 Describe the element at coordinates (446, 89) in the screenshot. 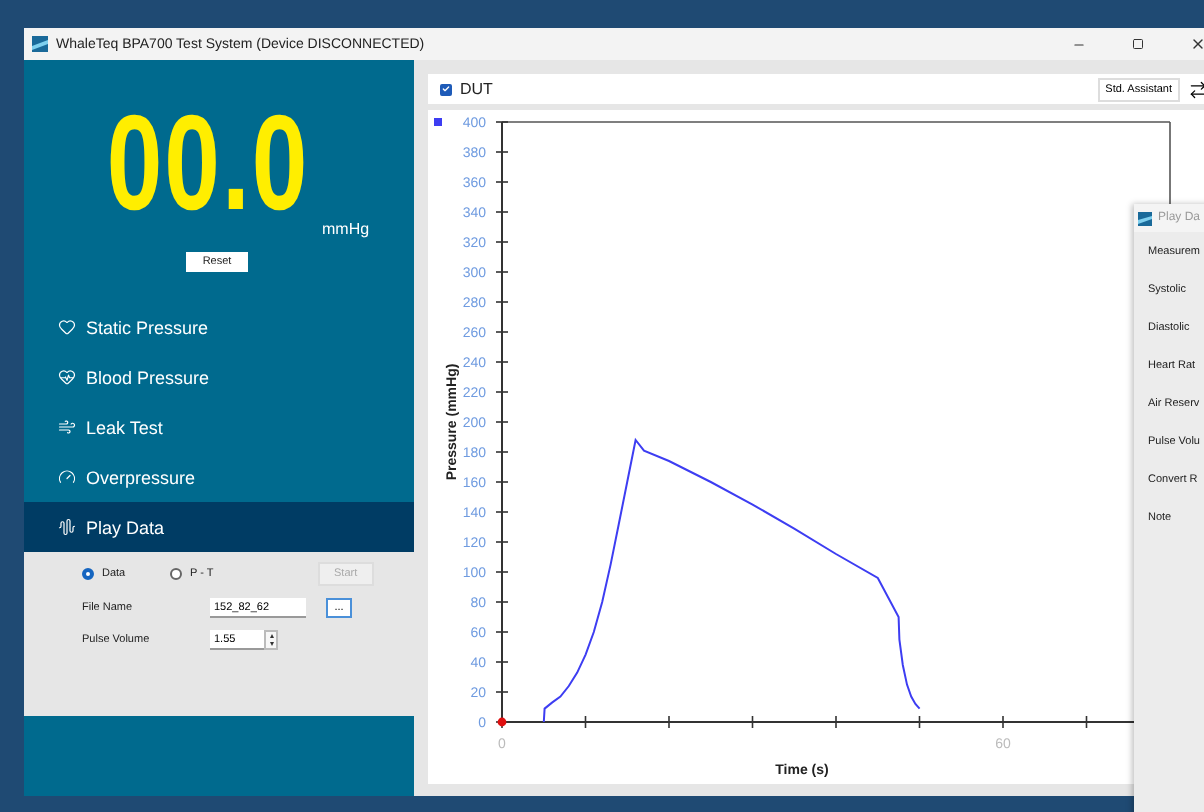

I see `device-checkbox` at that location.